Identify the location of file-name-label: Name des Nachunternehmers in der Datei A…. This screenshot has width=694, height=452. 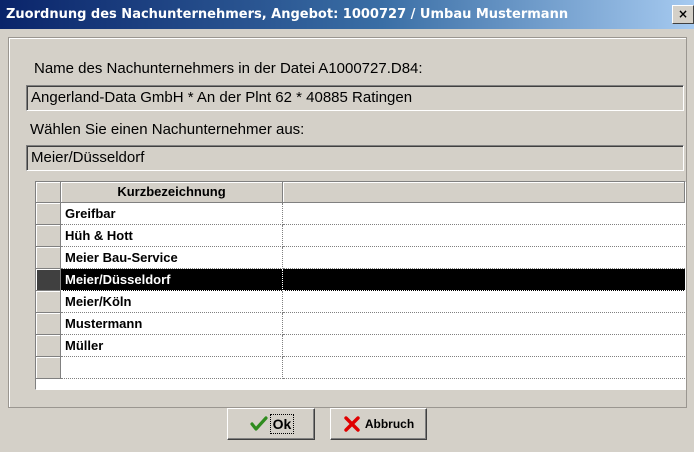
(228, 68).